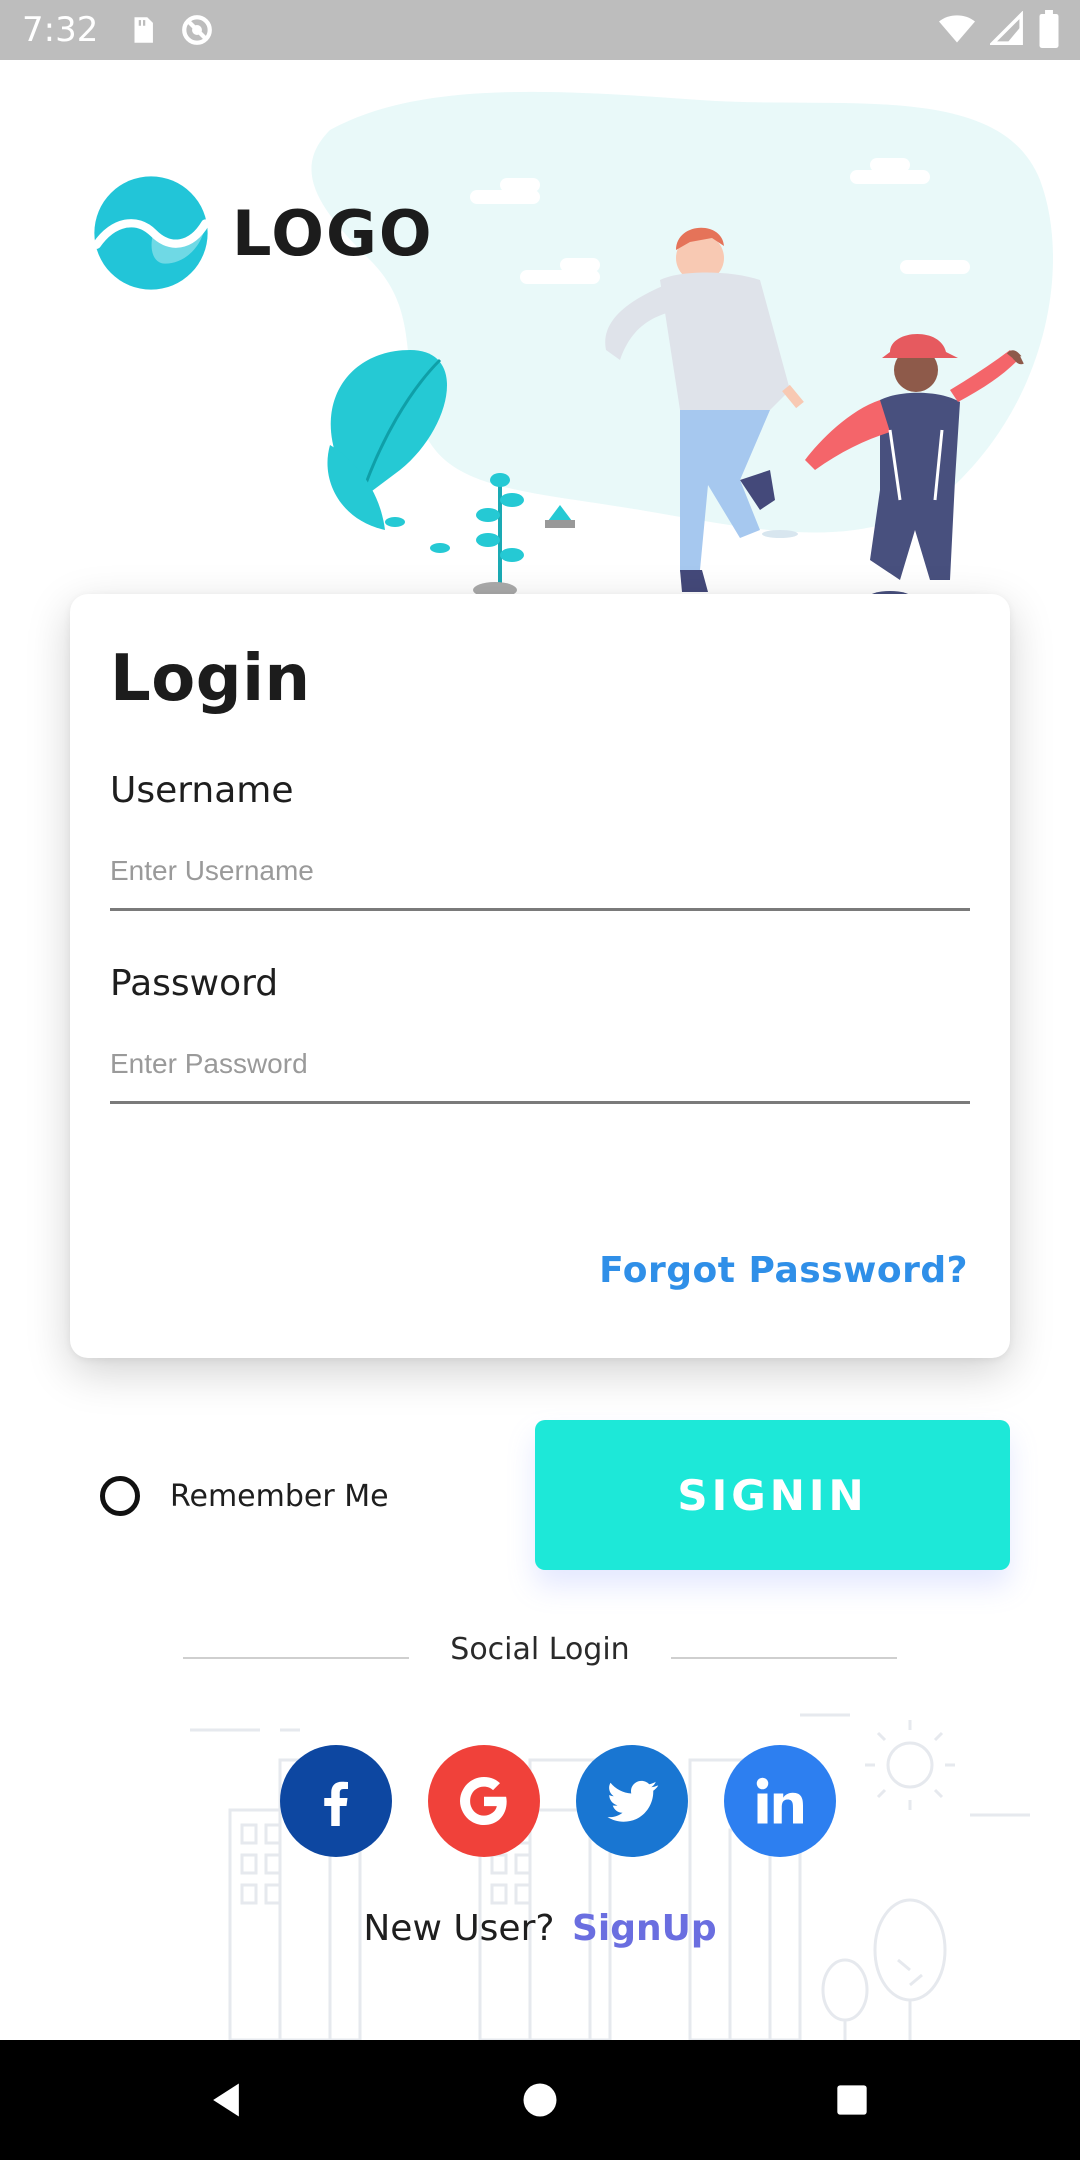 The height and width of the screenshot is (2160, 1080). Describe the element at coordinates (336, 1803) in the screenshot. I see `facebook-icon` at that location.